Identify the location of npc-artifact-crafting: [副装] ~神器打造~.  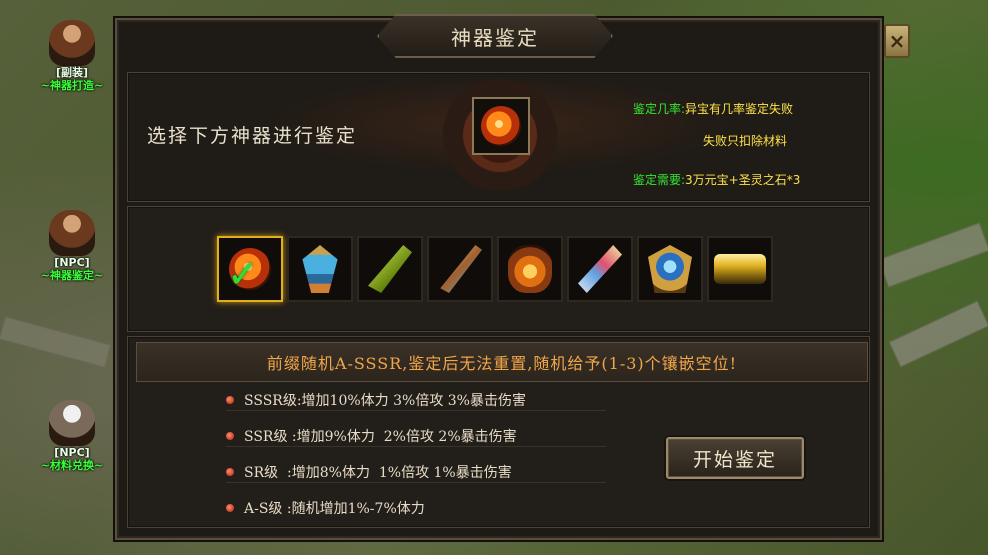
(72, 56).